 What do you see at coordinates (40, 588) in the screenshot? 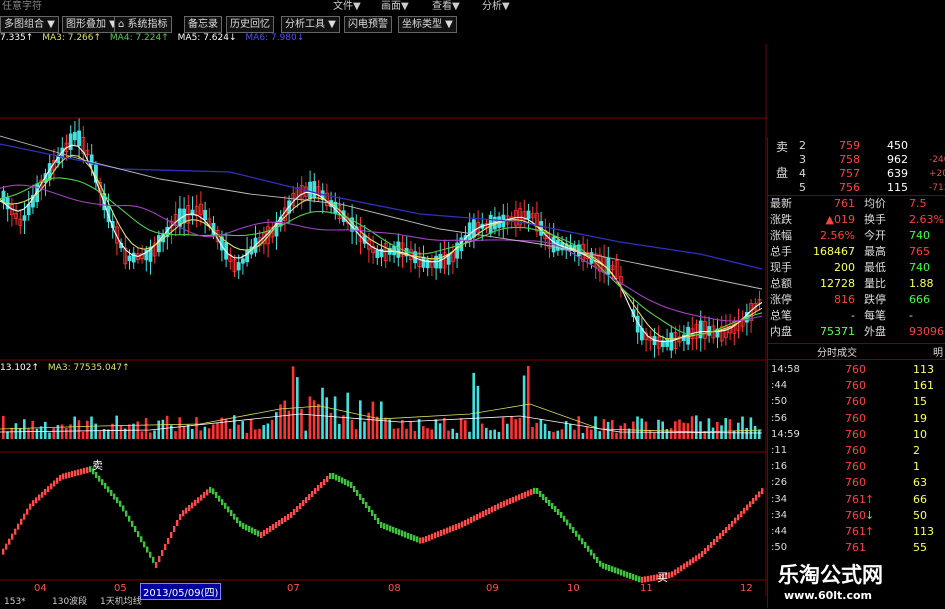
I see `x-label-04: 04` at bounding box center [40, 588].